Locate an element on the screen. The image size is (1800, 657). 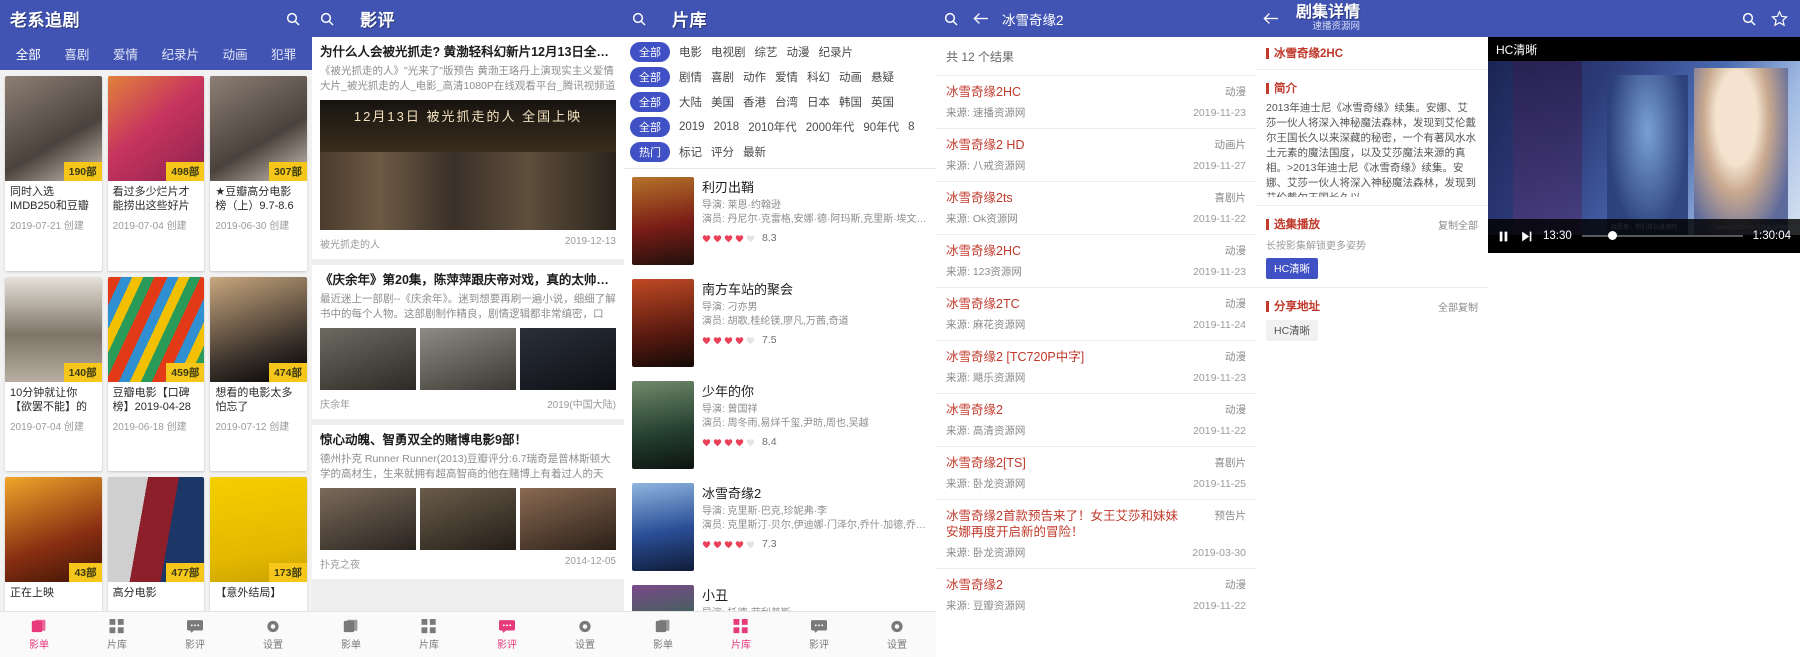
filter-option: 评分 is located at coordinates (722, 152).